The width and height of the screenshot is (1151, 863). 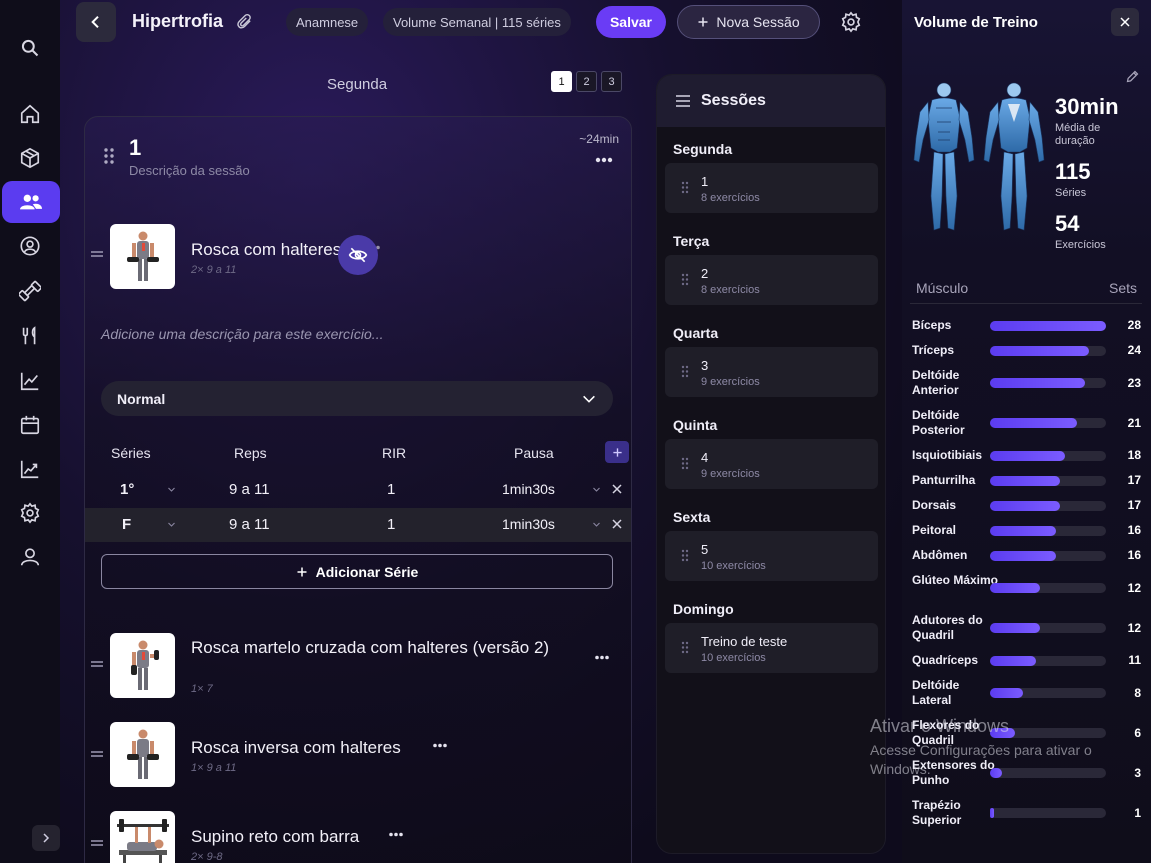 I want to click on hide-exercise-button, so click(x=358, y=255).